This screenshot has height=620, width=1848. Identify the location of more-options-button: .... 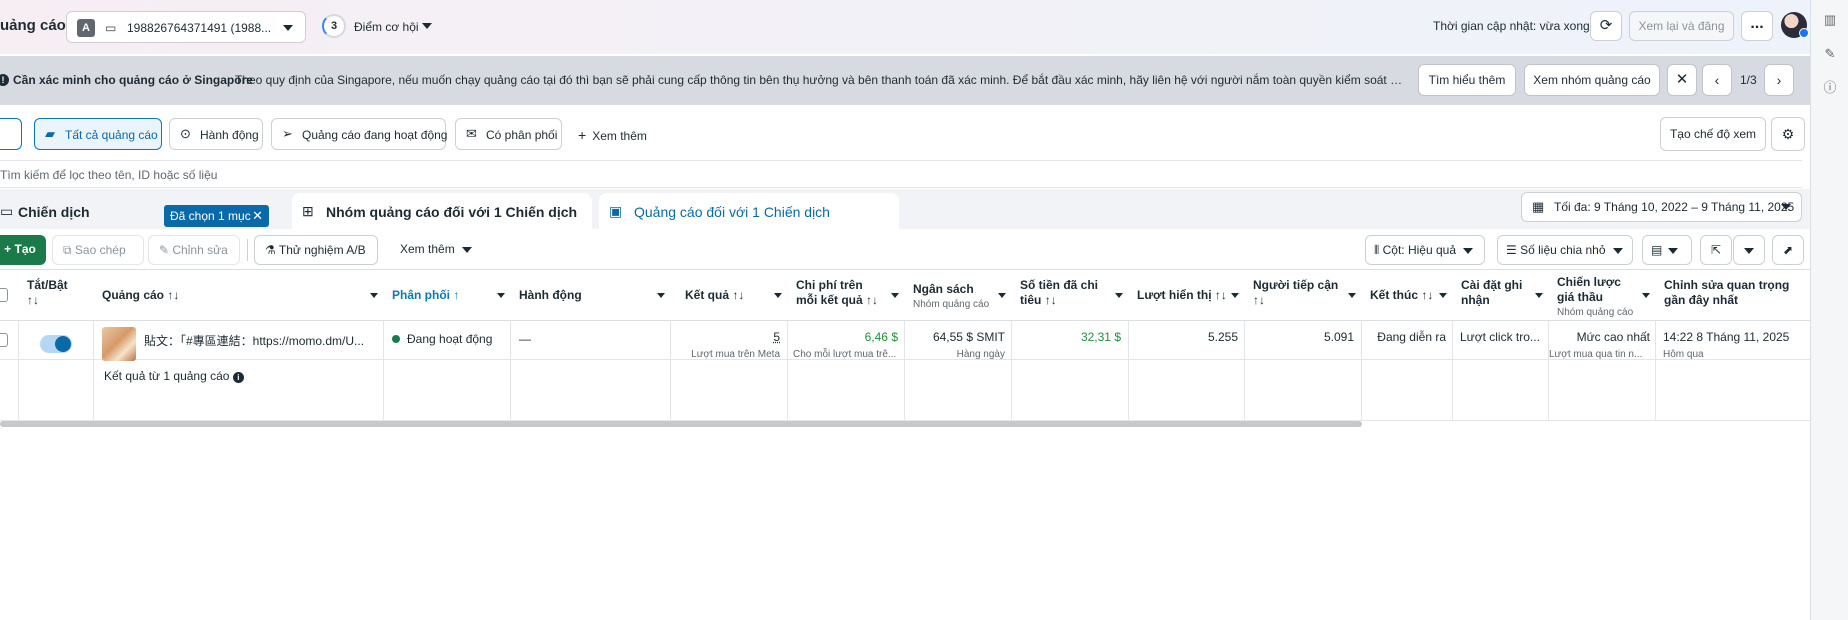
(1757, 26).